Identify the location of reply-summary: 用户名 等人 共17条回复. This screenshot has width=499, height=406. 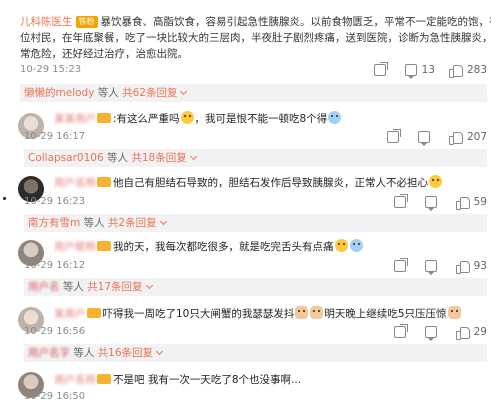
(255, 287).